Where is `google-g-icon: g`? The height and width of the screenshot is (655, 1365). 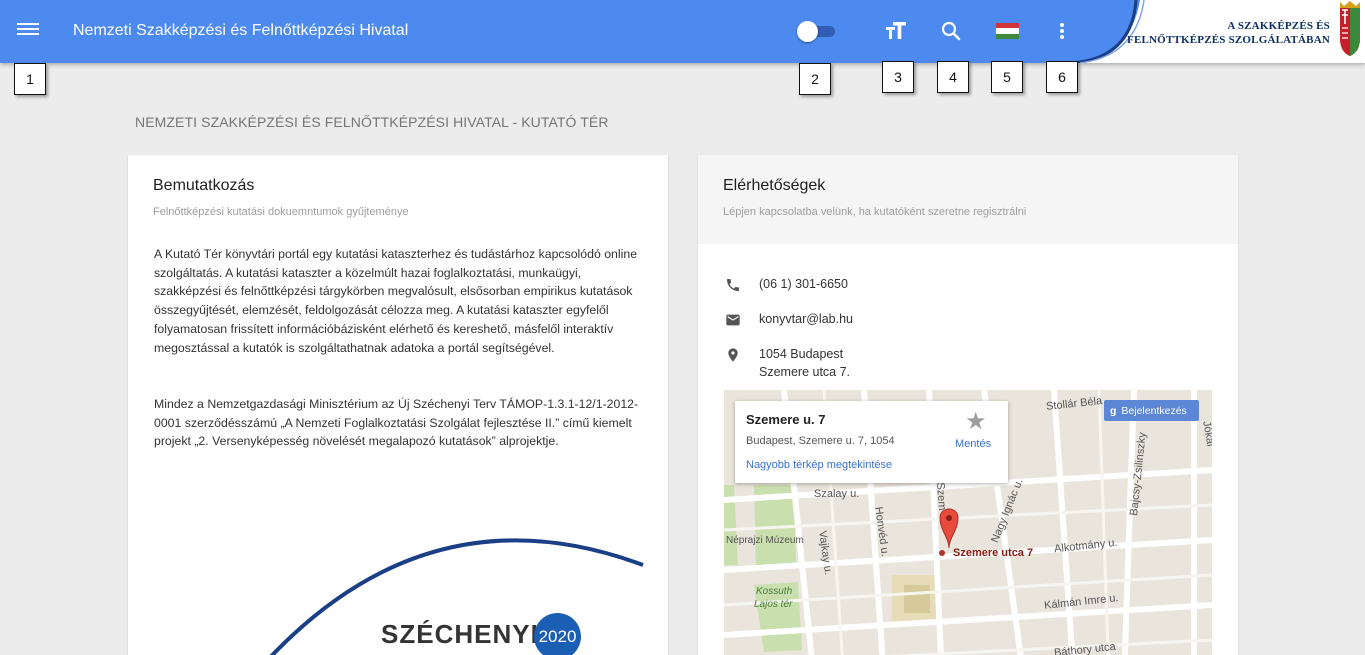
google-g-icon: g is located at coordinates (1113, 410).